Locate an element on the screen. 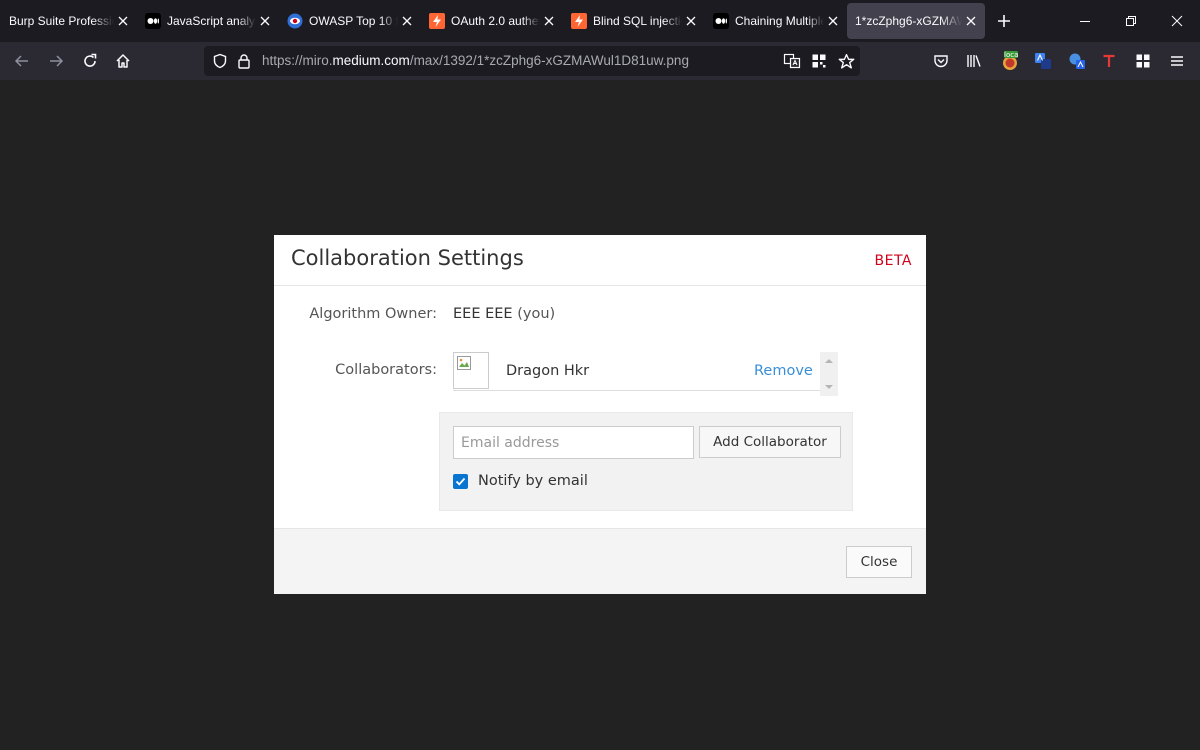 The image size is (1200, 750). notify-by-email-option: Notify by email is located at coordinates (520, 481).